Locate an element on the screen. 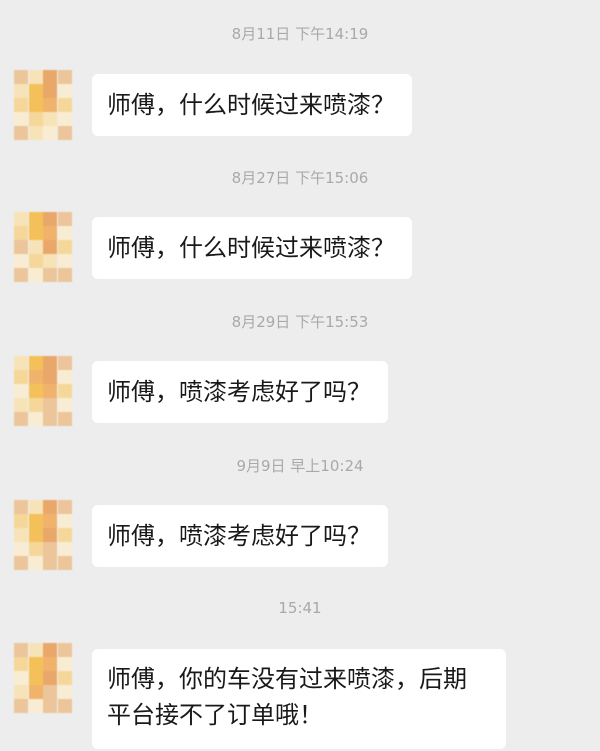 Image resolution: width=600 pixels, height=751 pixels. message-timestamp: 9月9日 早上10:24 is located at coordinates (300, 466).